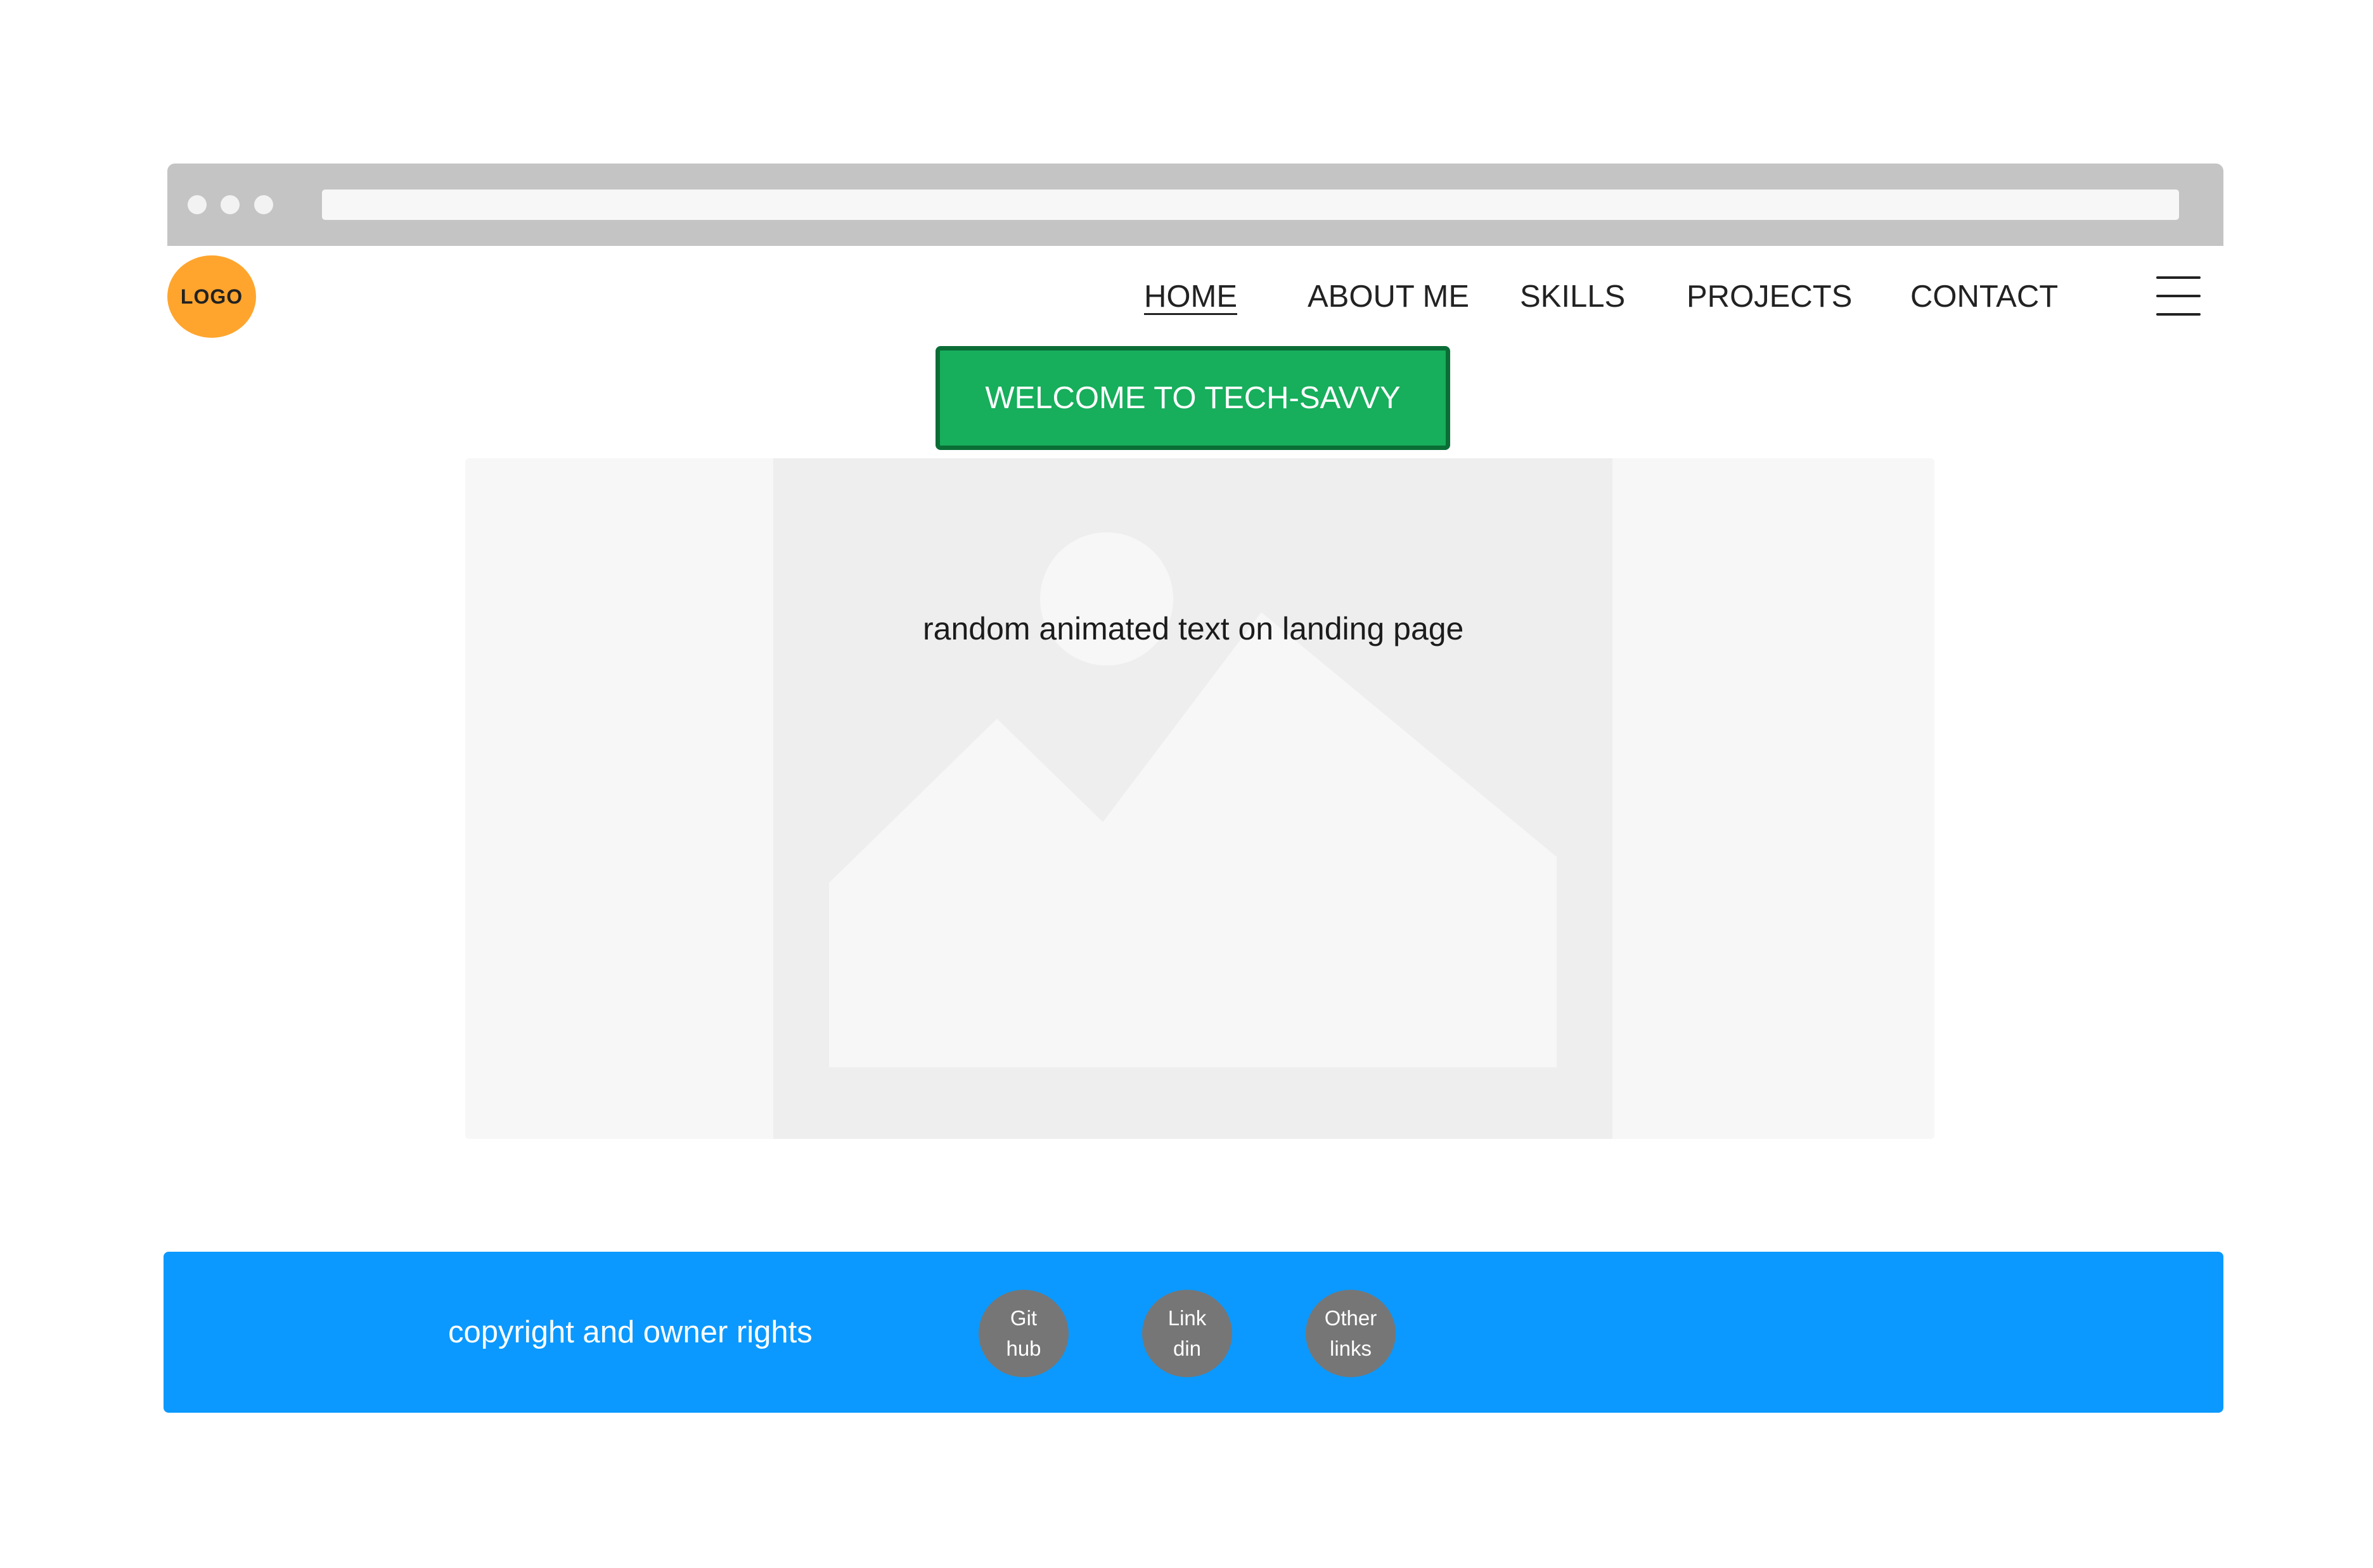 Image resolution: width=2373 pixels, height=1568 pixels. What do you see at coordinates (1193, 628) in the screenshot?
I see `hero-text: random animated text on landing page` at bounding box center [1193, 628].